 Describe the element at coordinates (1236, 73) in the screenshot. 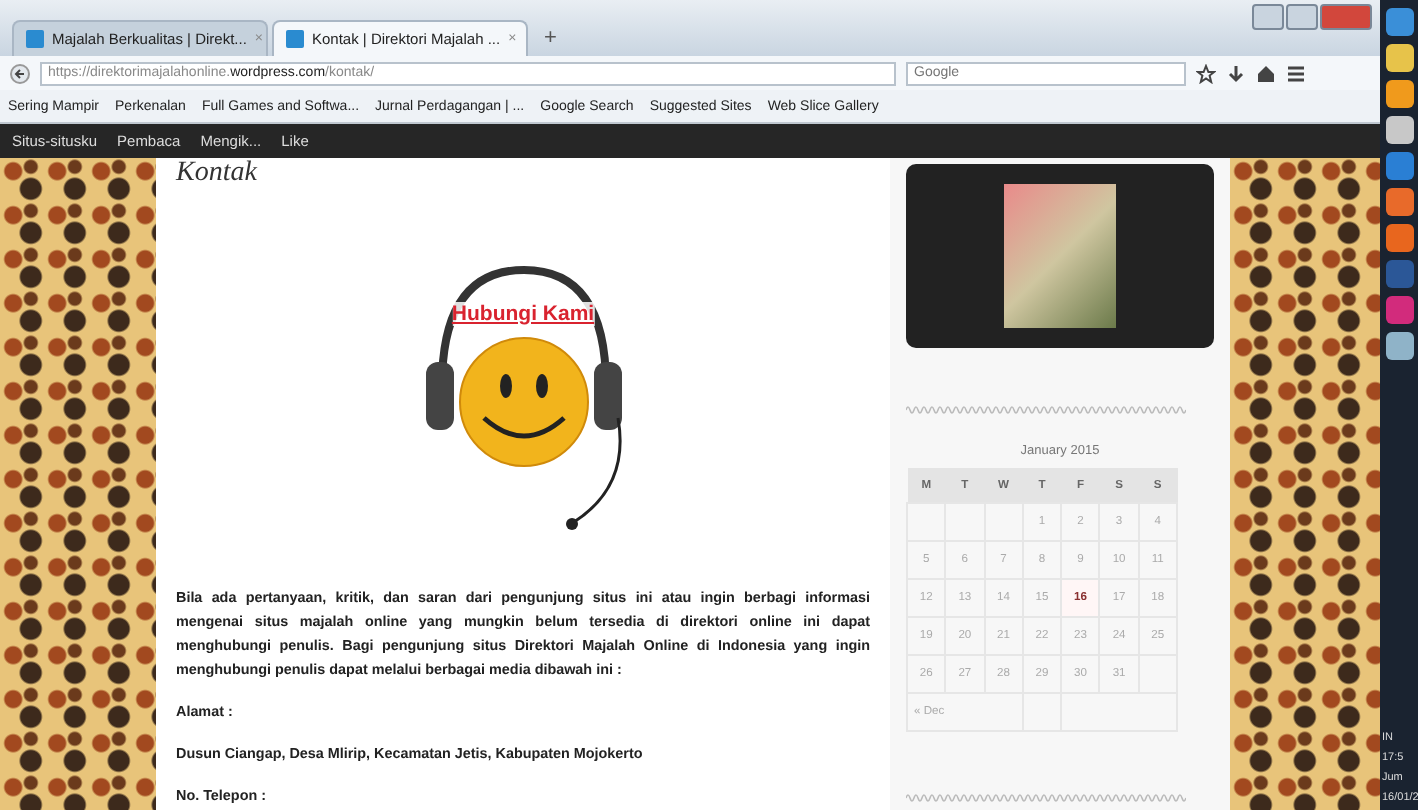

I see `download-icon` at that location.